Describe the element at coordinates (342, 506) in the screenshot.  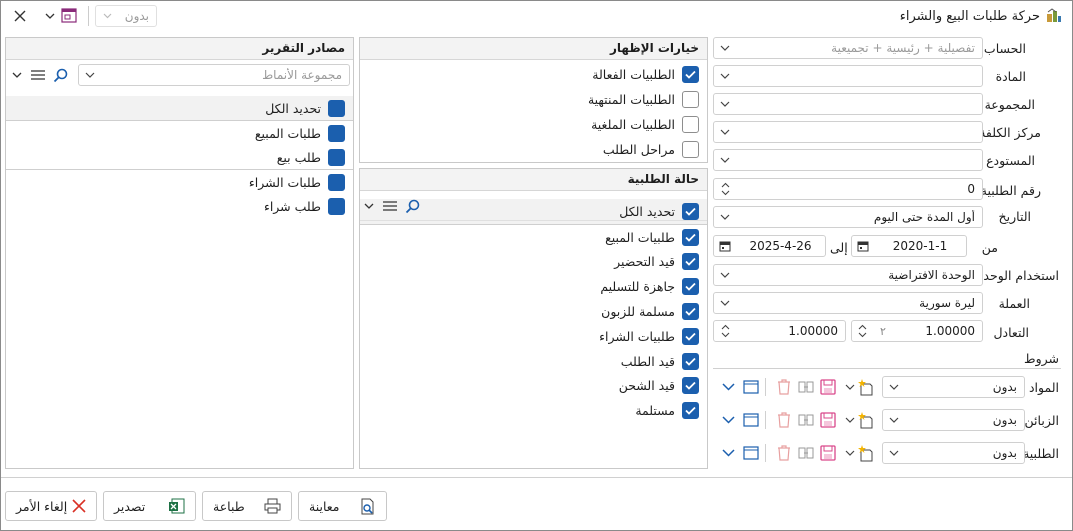
I see `preview-button: معاينة` at that location.